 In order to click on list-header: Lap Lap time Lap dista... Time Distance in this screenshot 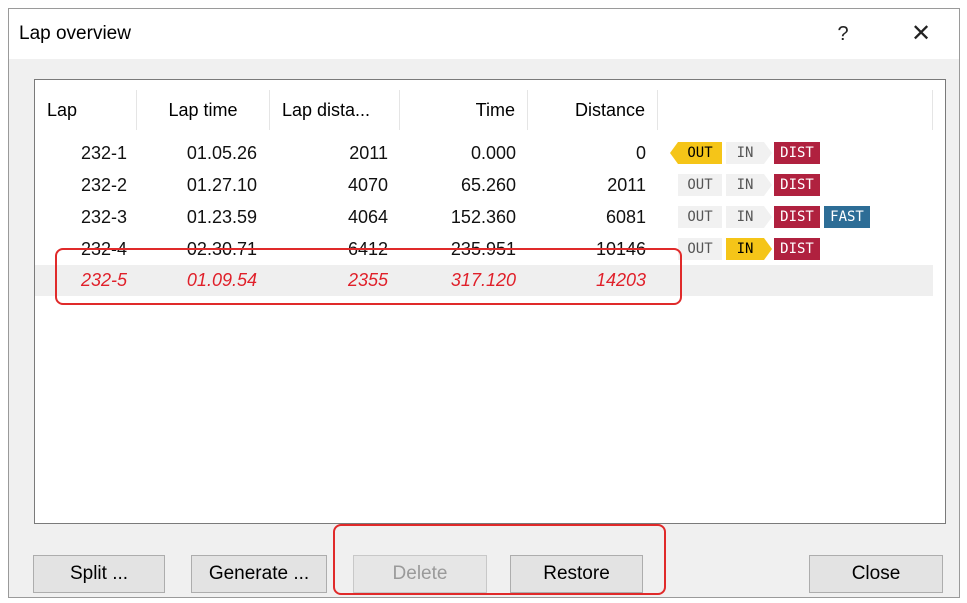, I will do `click(490, 110)`.